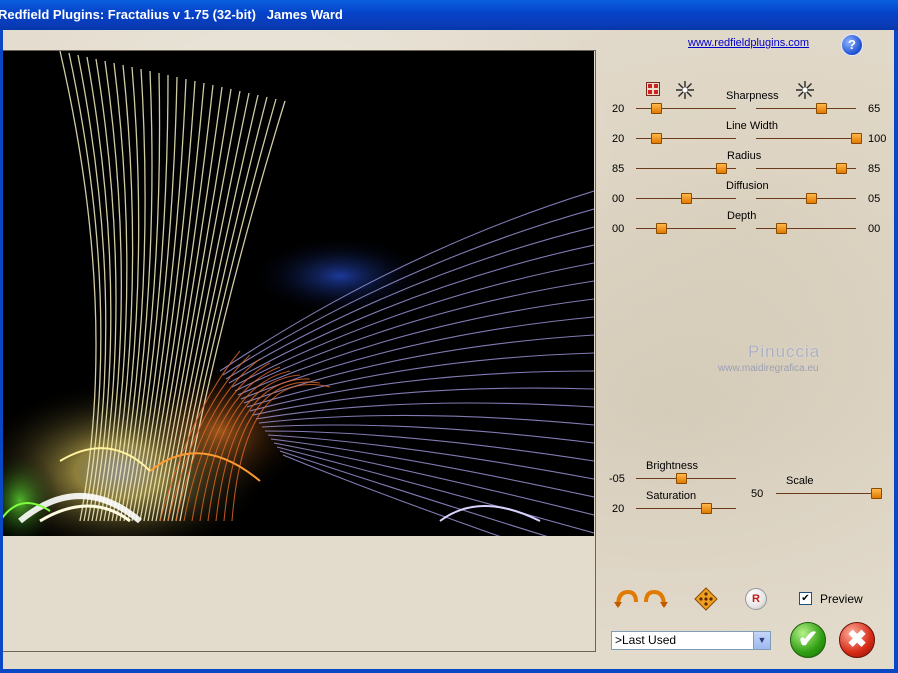  What do you see at coordinates (896, 351) in the screenshot?
I see `window-frame-right` at bounding box center [896, 351].